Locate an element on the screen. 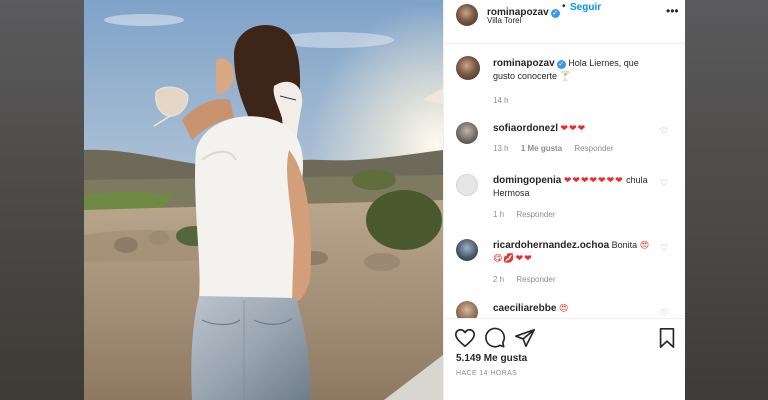  comment-bubble-icon is located at coordinates (495, 338).